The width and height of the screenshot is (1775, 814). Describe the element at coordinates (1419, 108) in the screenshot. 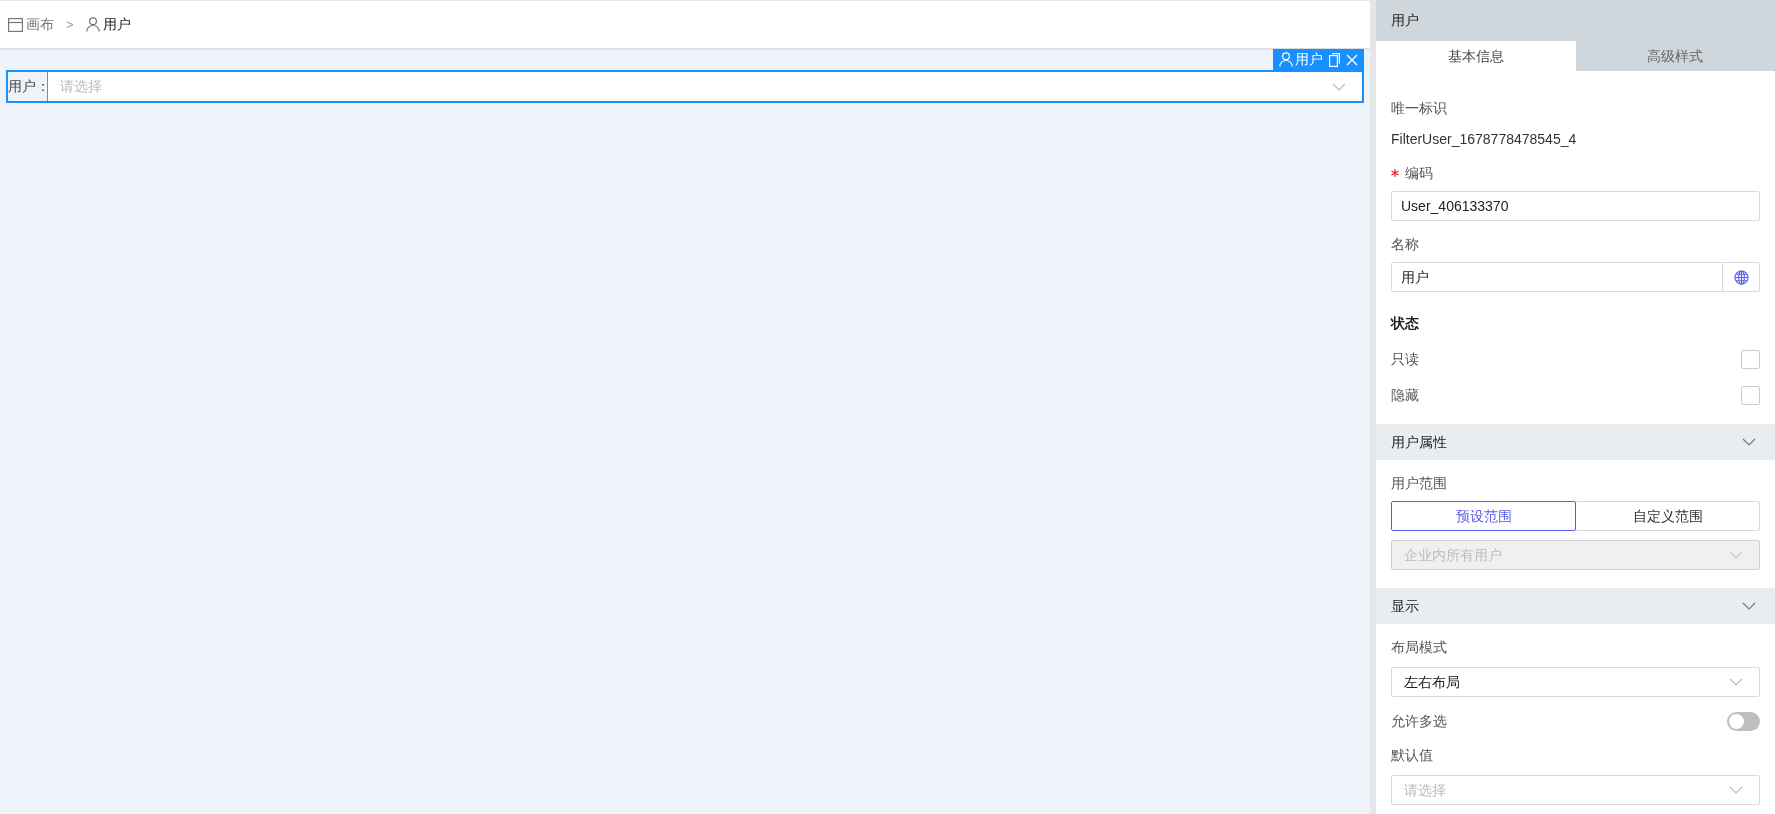

I see `field-label: 唯一标识` at that location.